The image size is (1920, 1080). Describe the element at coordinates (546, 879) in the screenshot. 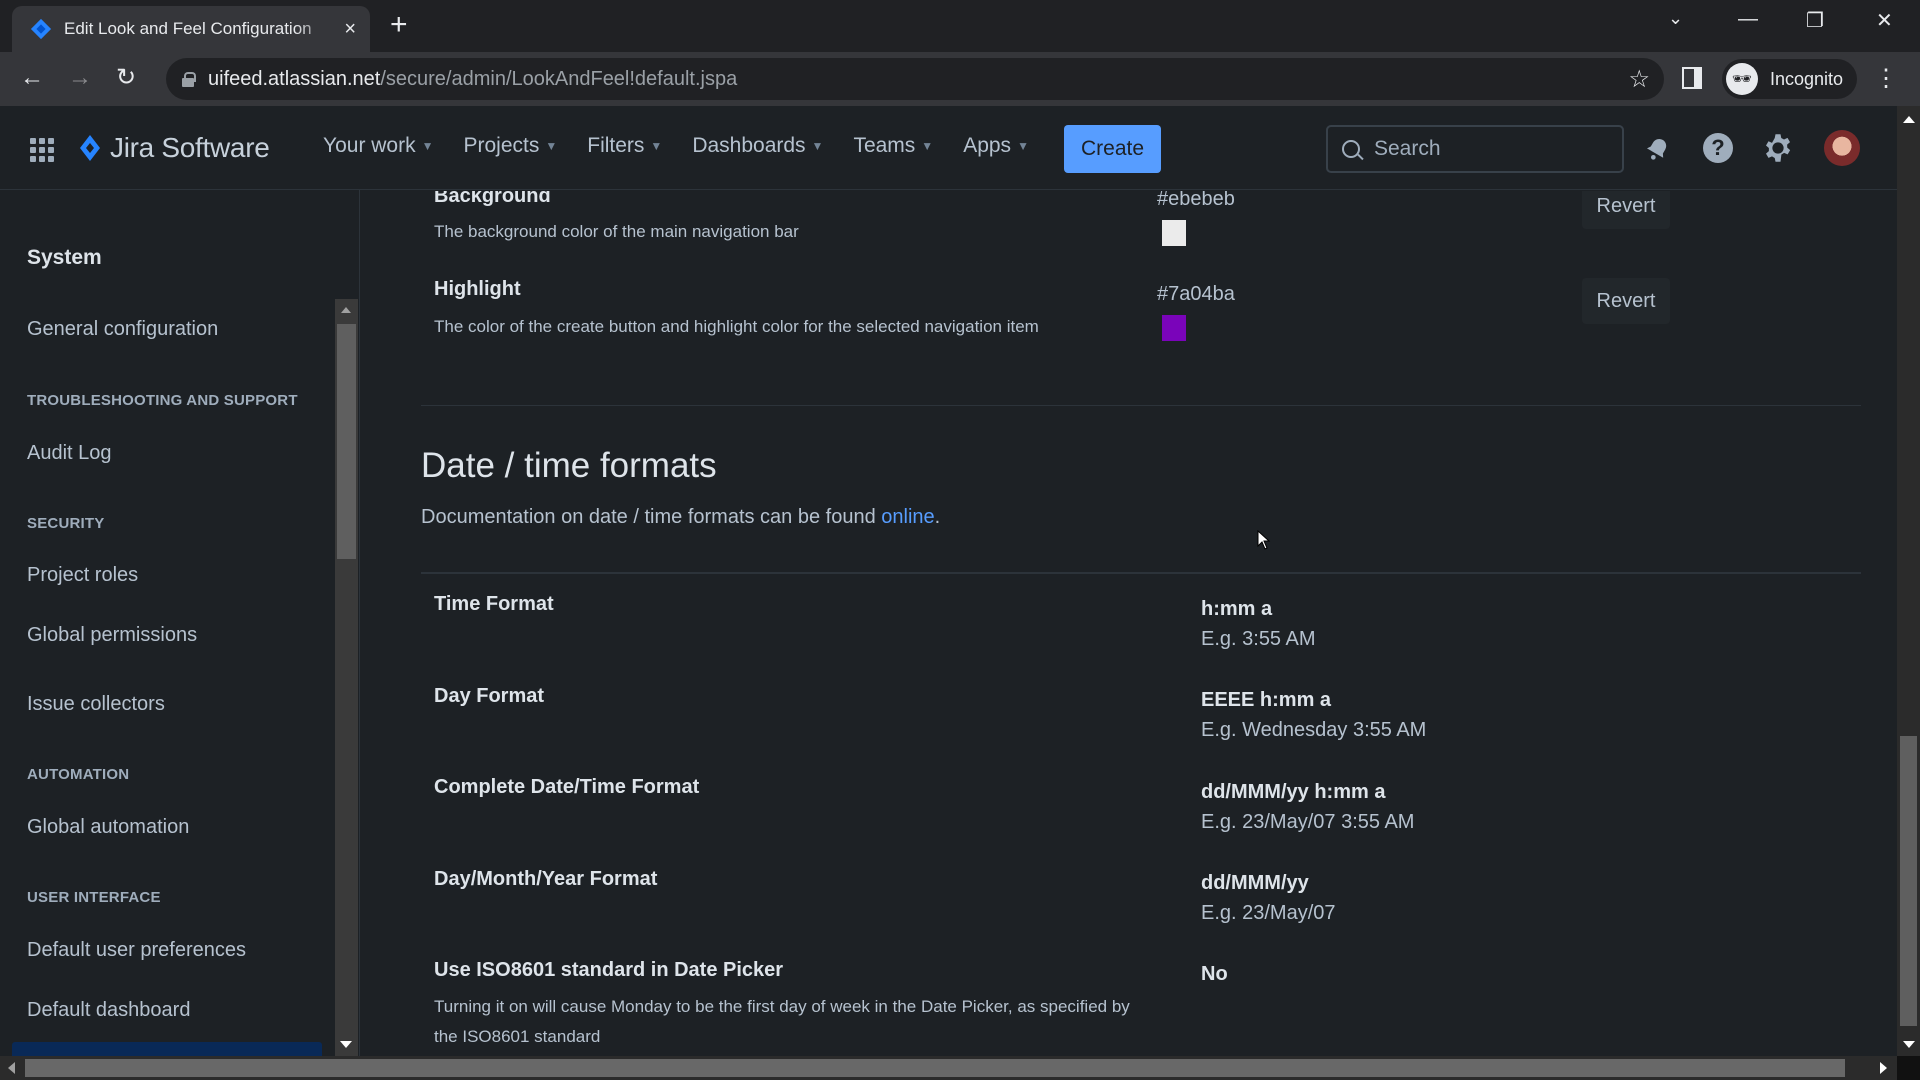

I see `format-label-dmy: Day/Month/Year Format` at that location.